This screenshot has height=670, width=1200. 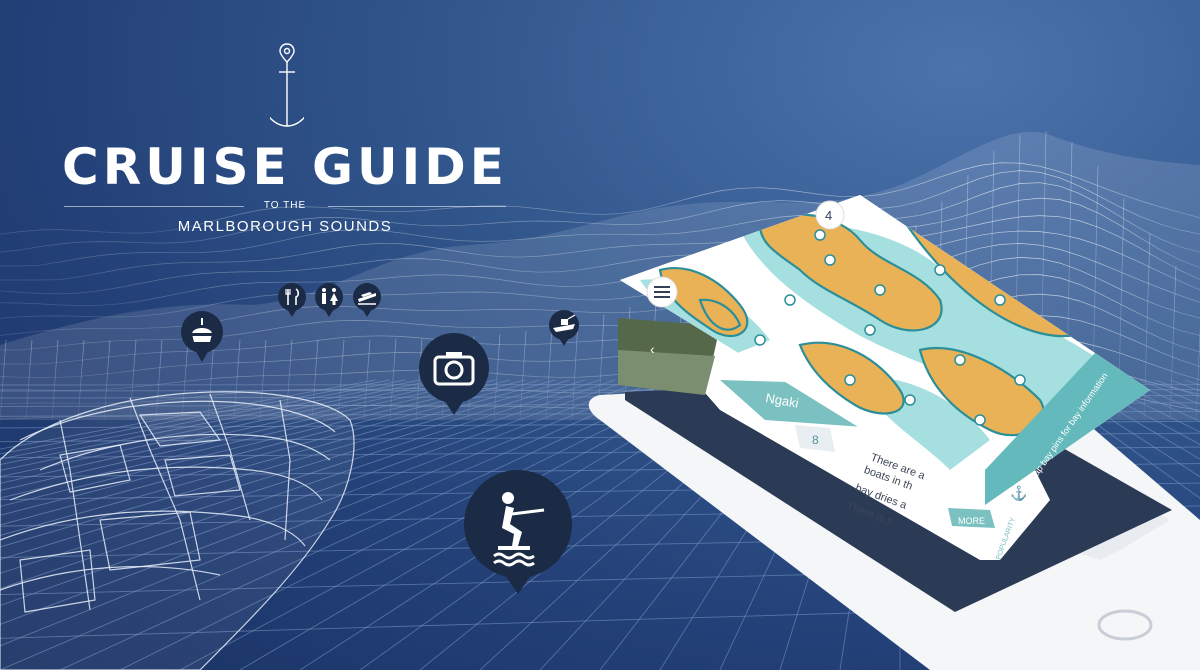 I want to click on camera-icon, so click(x=454, y=376).